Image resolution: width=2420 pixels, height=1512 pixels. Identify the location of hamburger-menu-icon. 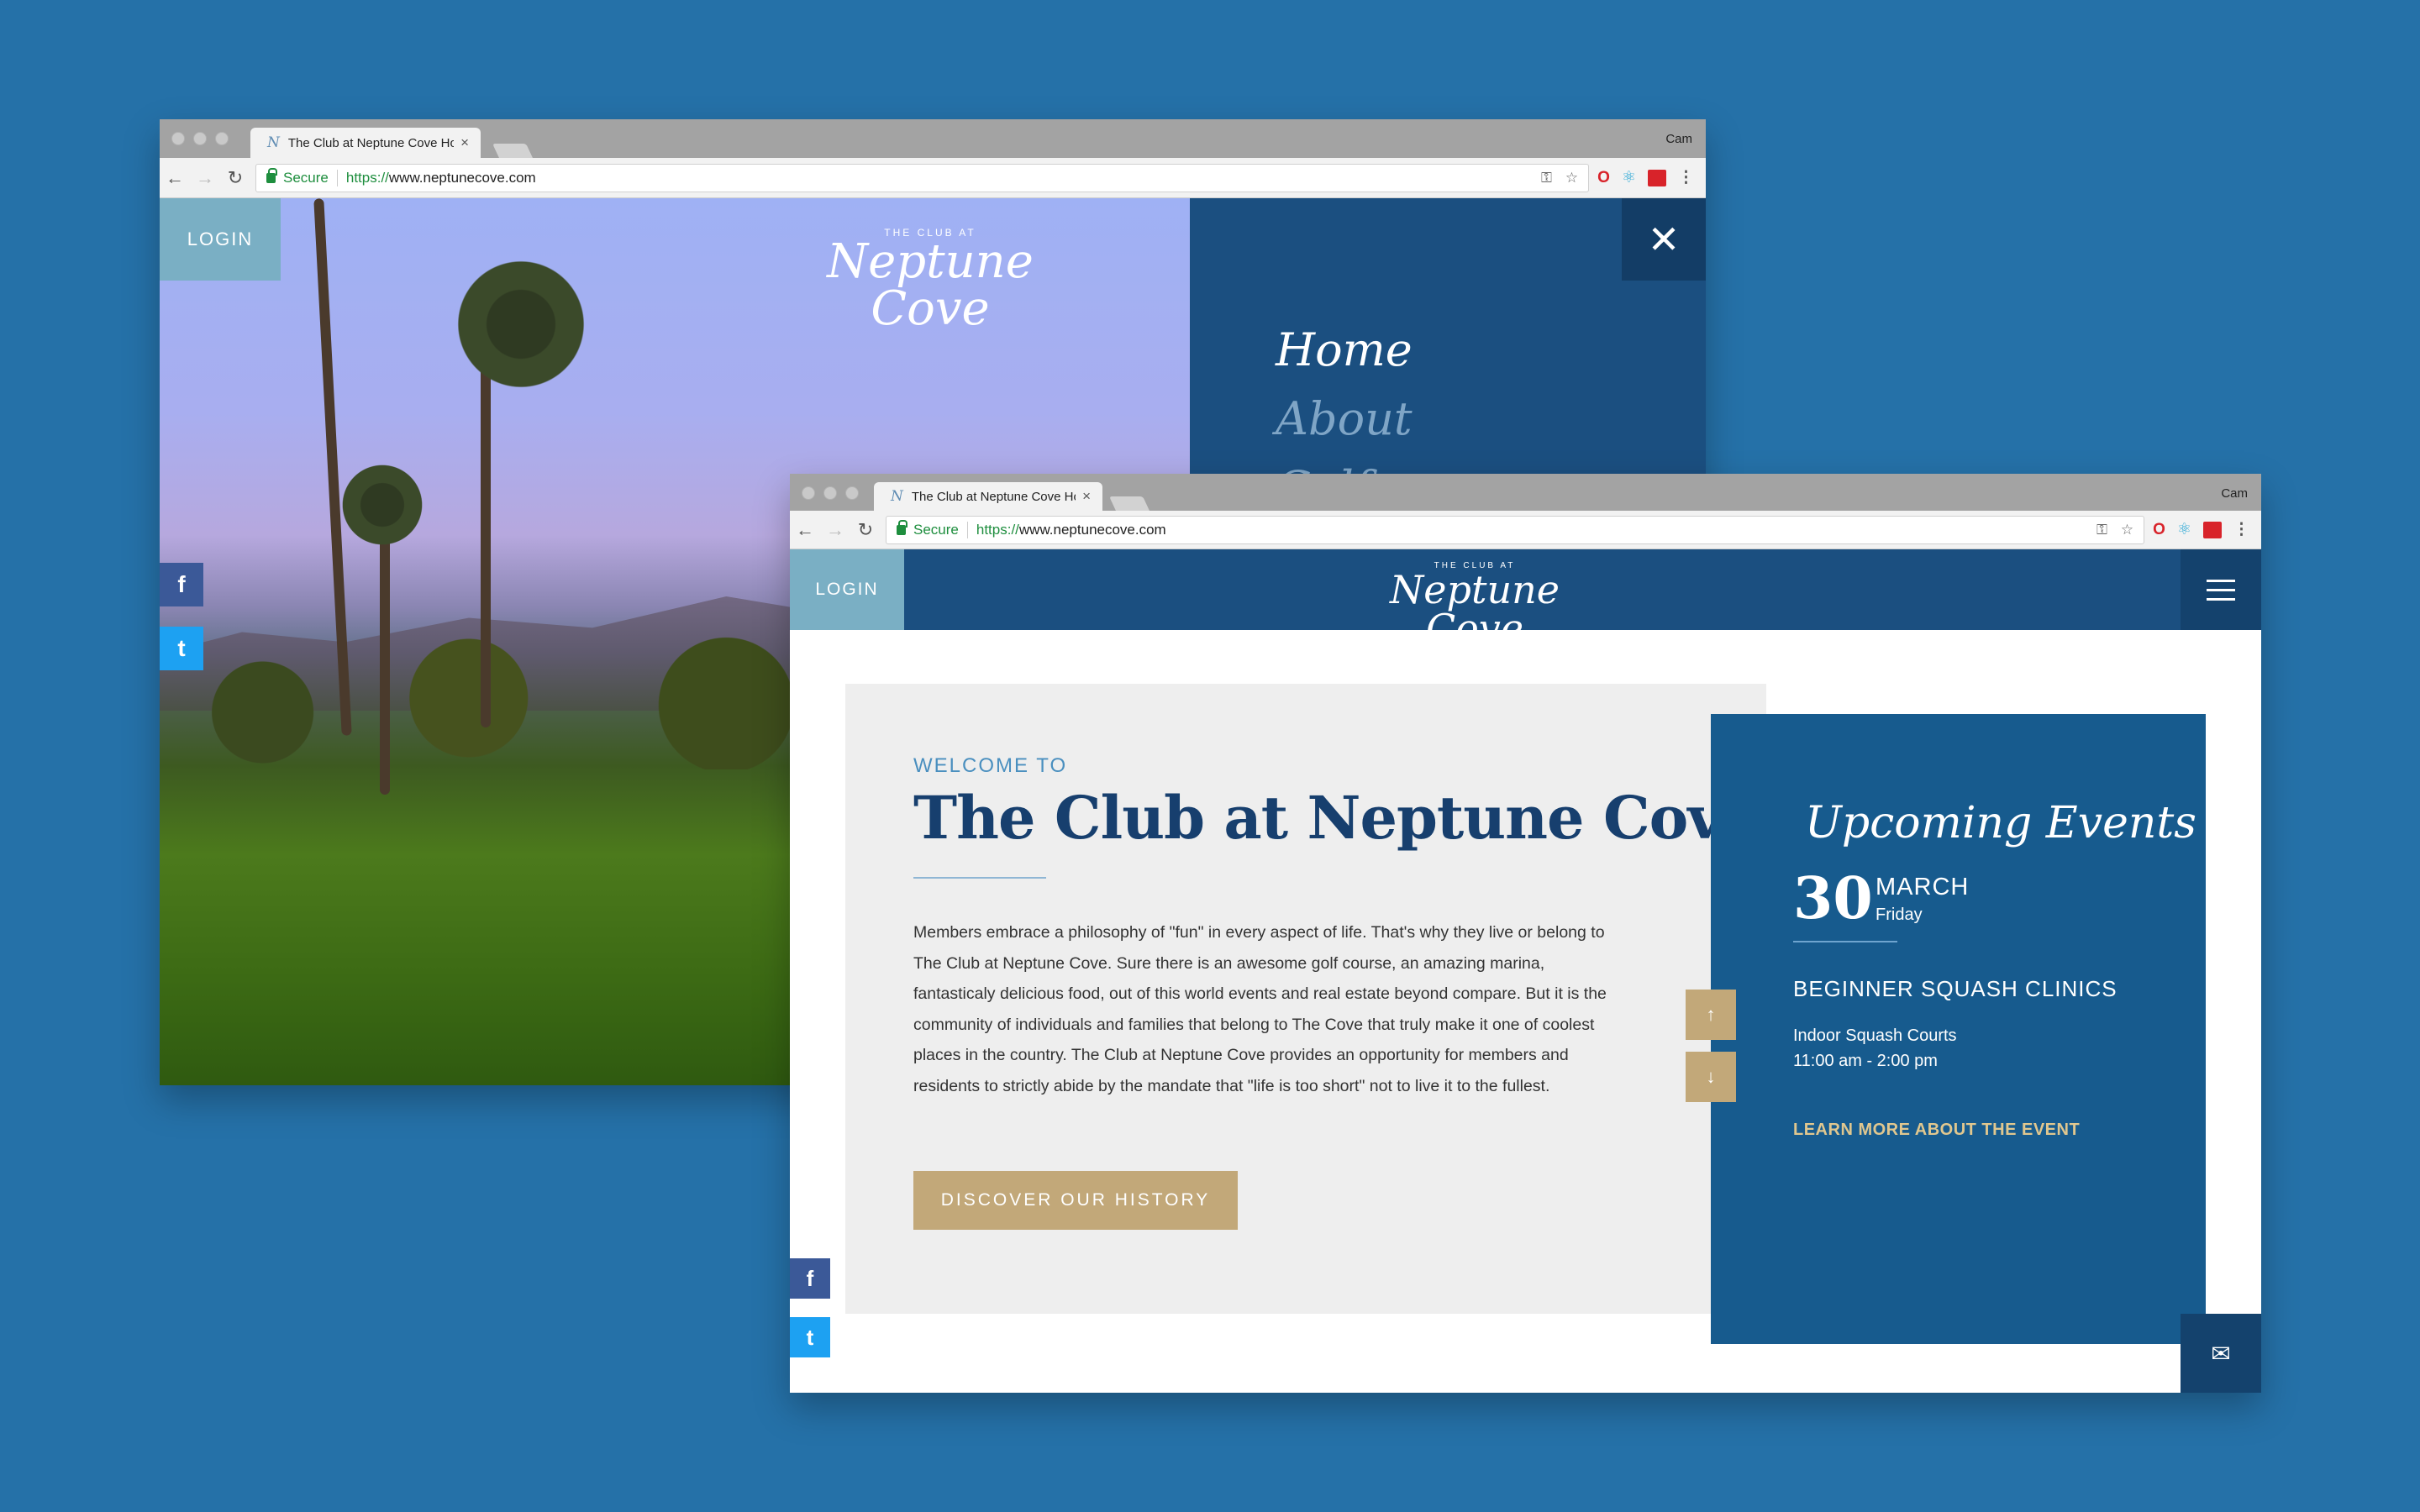
(2221, 589).